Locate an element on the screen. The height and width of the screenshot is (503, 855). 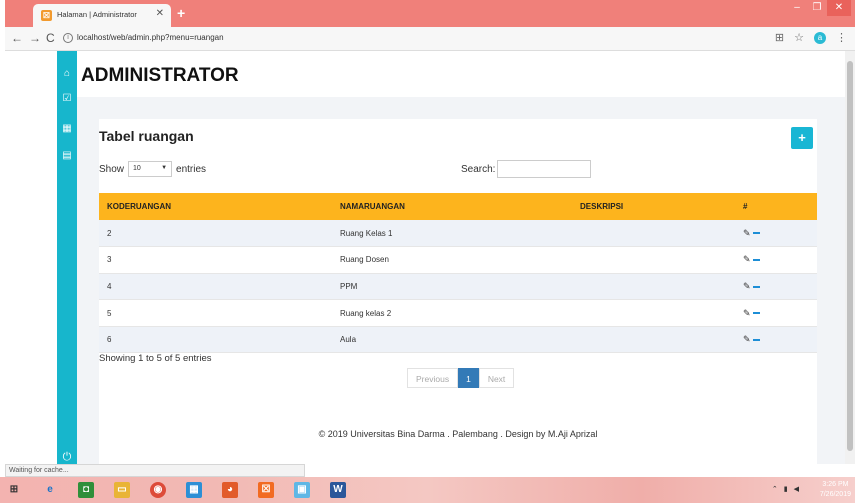
scrollbar-thumb is located at coordinates (850, 256).